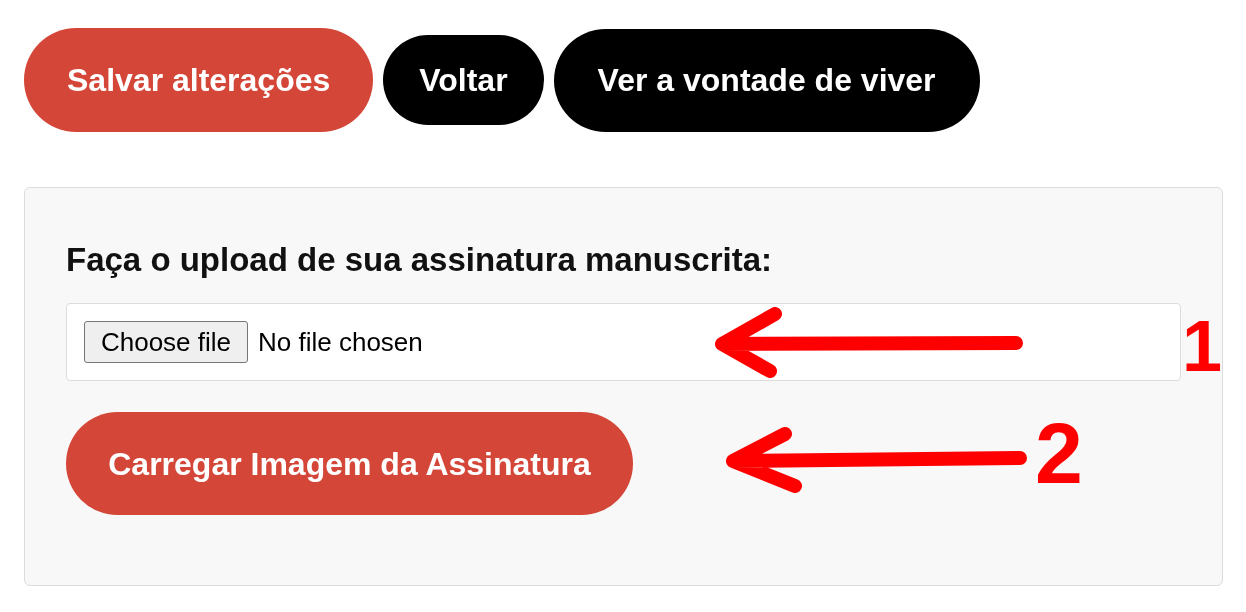 This screenshot has width=1246, height=612. Describe the element at coordinates (340, 342) in the screenshot. I see `file-status: No file chosen` at that location.